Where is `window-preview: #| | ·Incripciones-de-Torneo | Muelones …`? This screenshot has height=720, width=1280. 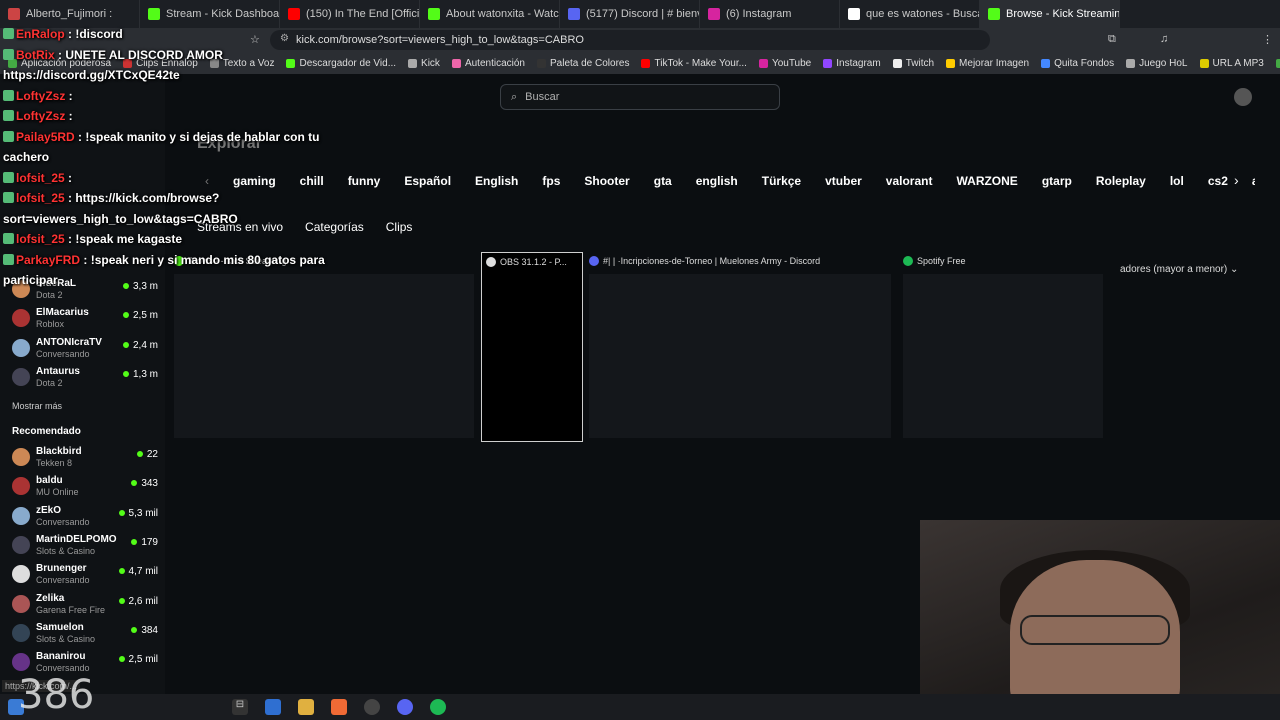 window-preview: #| | ·Incripciones-de-Torneo | Muelones … is located at coordinates (740, 347).